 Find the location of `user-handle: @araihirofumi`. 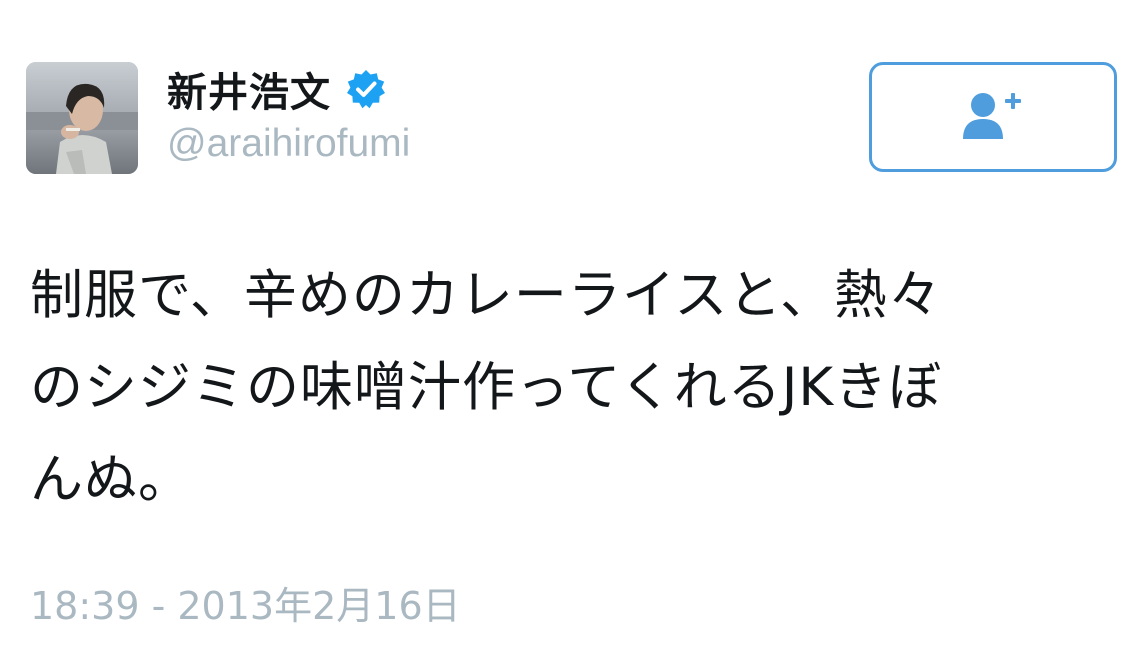

user-handle: @araihirofumi is located at coordinates (288, 144).